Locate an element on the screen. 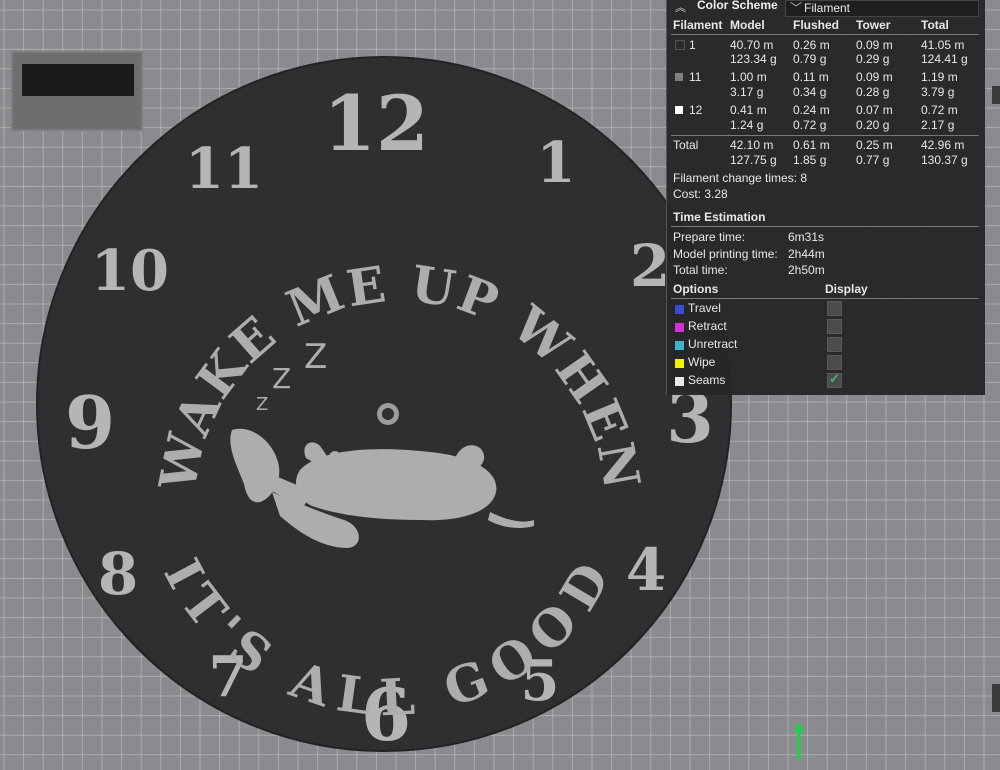 Image resolution: width=1000 pixels, height=770 pixels. total-time-value: 2h50m is located at coordinates (806, 270).